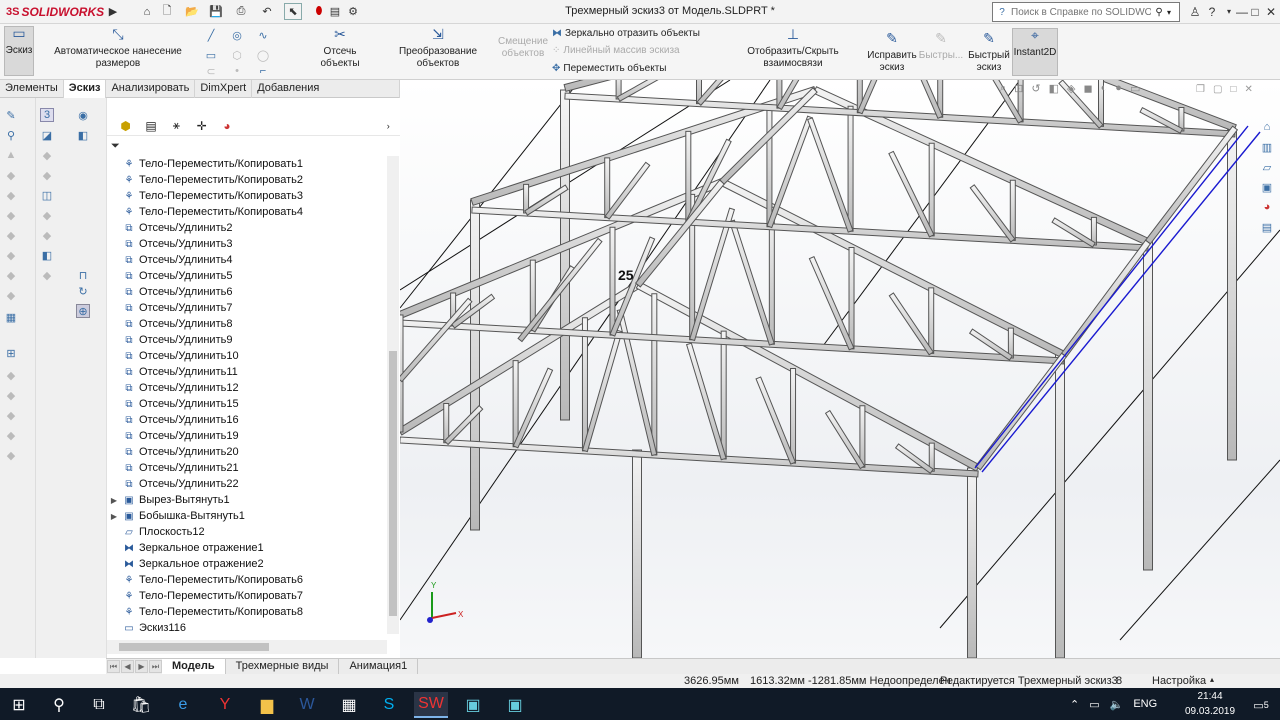 This screenshot has width=1280, height=720. What do you see at coordinates (11, 375) in the screenshot?
I see `dim-tool9-icon: ◆` at bounding box center [11, 375].